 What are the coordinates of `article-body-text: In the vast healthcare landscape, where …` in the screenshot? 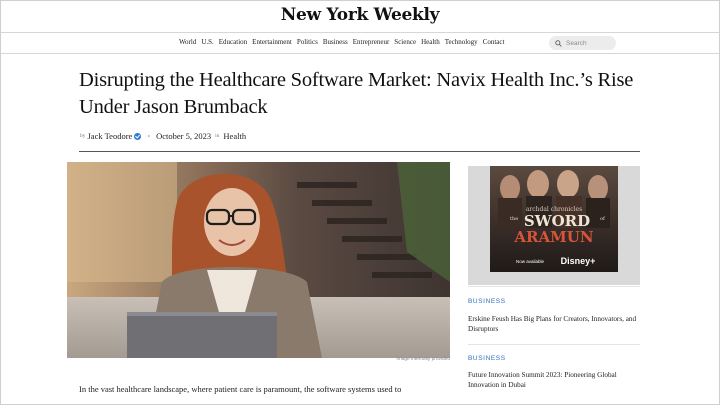 It's located at (240, 389).